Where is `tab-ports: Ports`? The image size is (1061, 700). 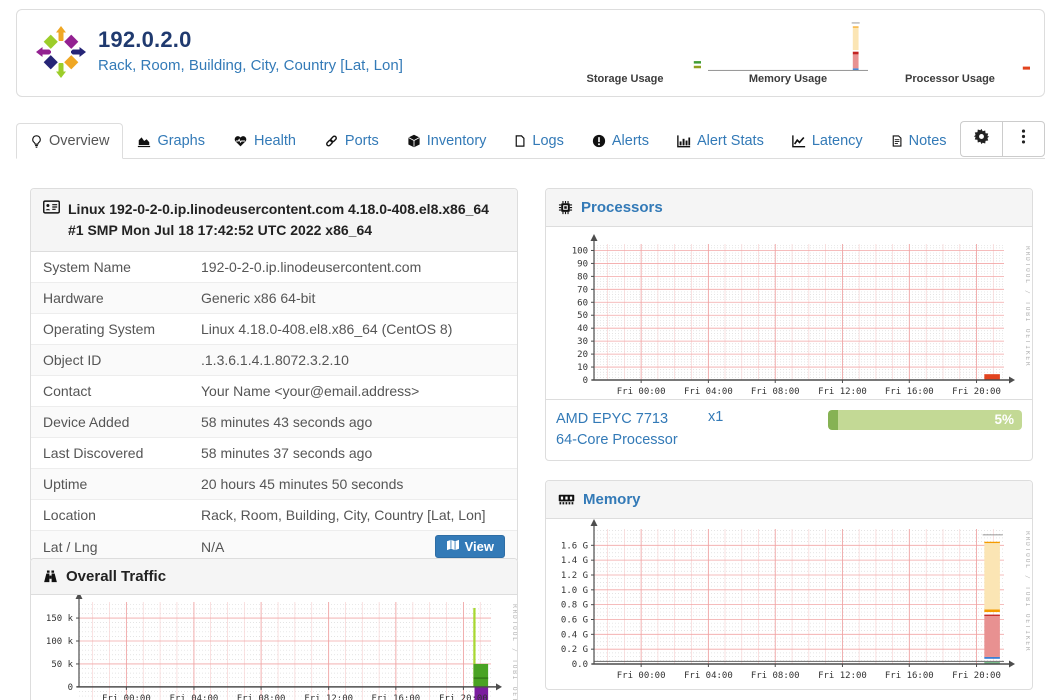 tab-ports: Ports is located at coordinates (351, 141).